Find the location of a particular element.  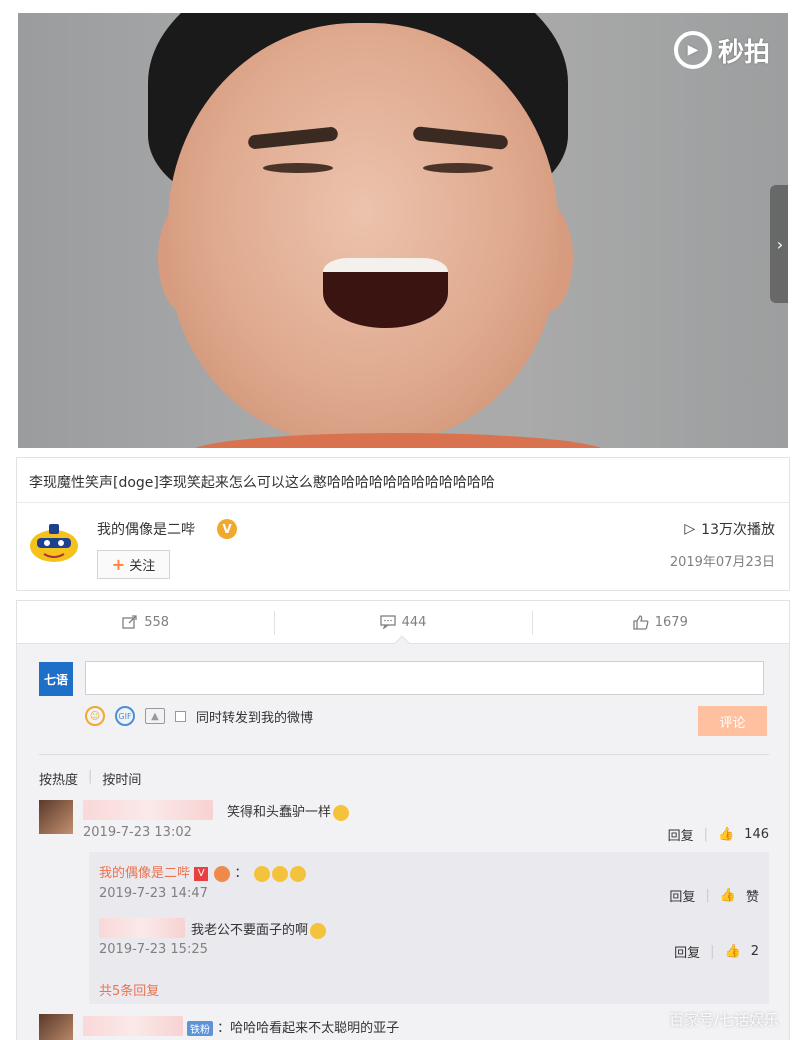

post-caption: 李现魔性笑声[doge]李现笑起来怎么可以这么憨哈哈哈哈哈哈哈哈哈哈哈哈 is located at coordinates (262, 483).